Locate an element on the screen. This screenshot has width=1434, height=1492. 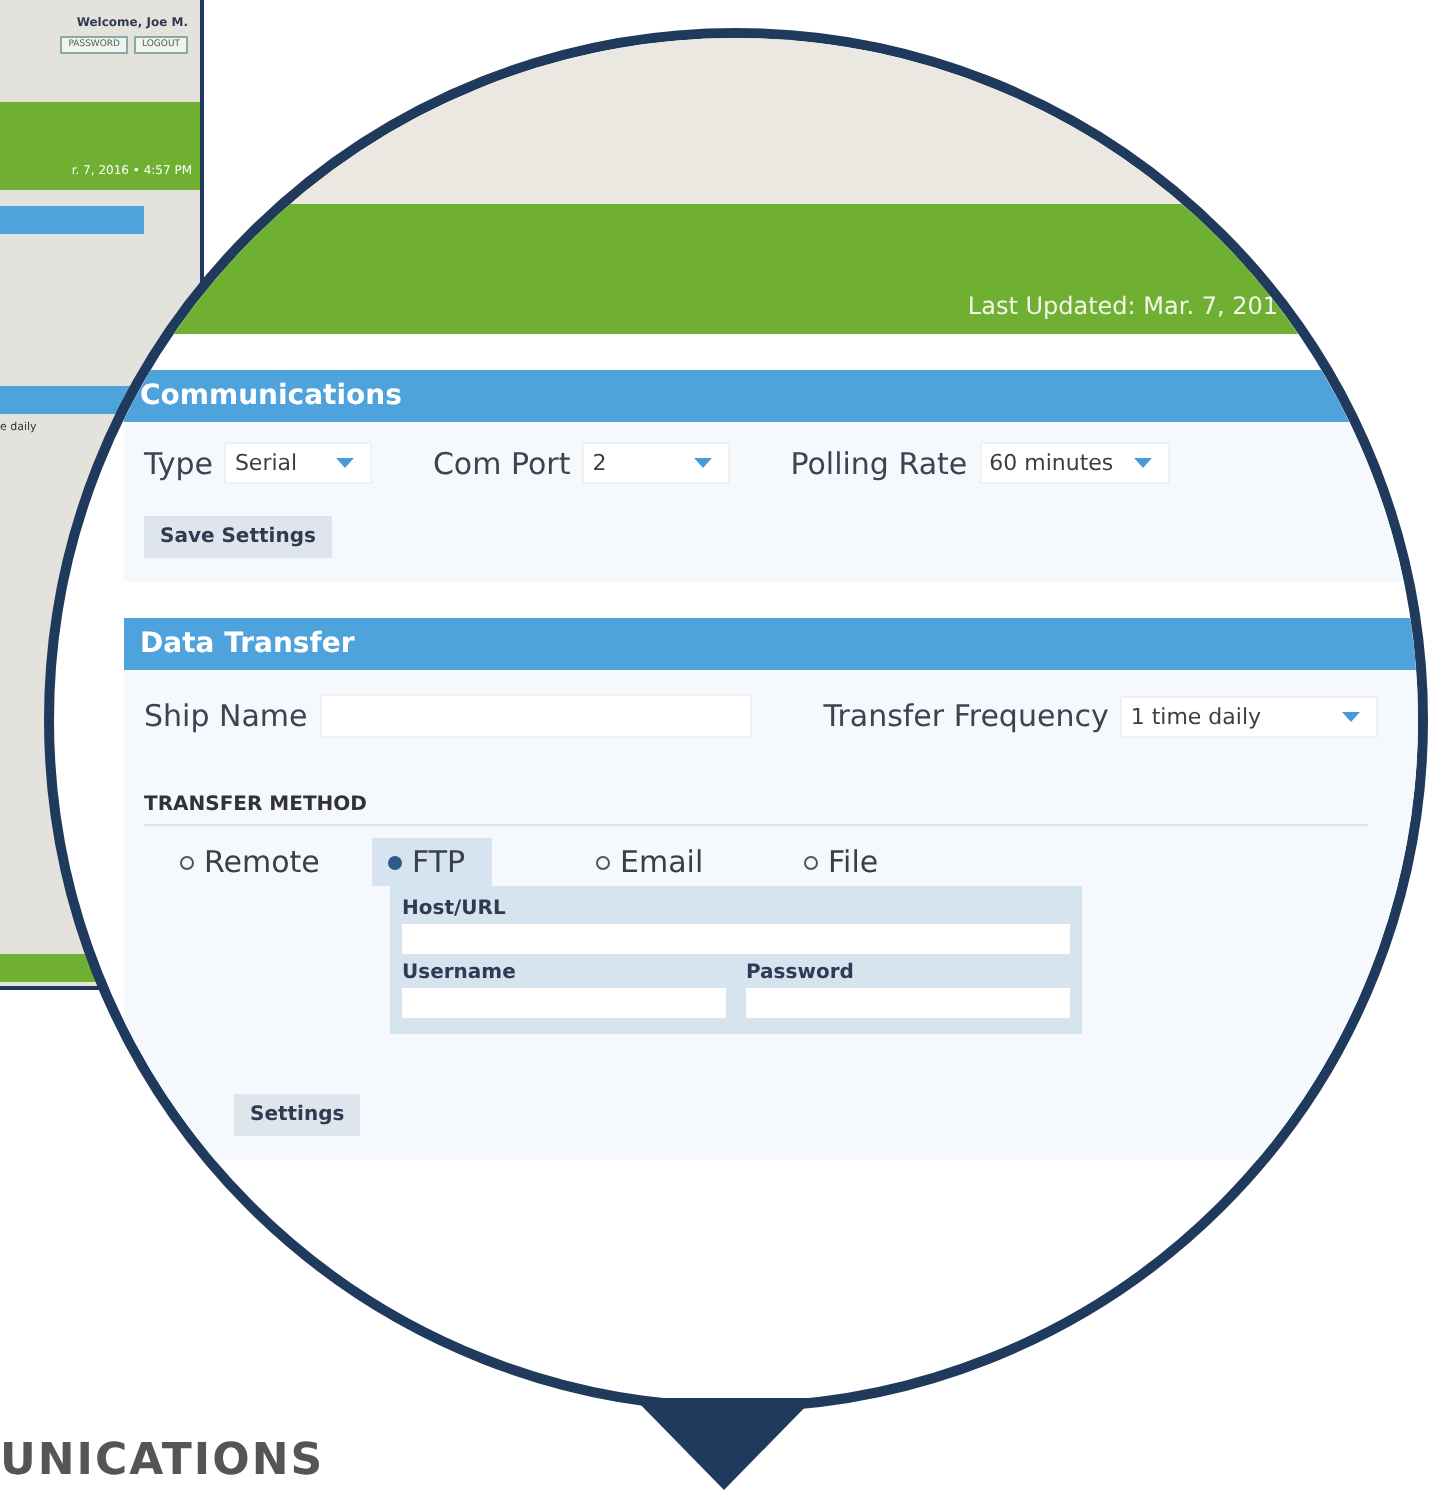
last-updated-text: Last Updated: Mar. 7, 201 is located at coordinates (1122, 306).